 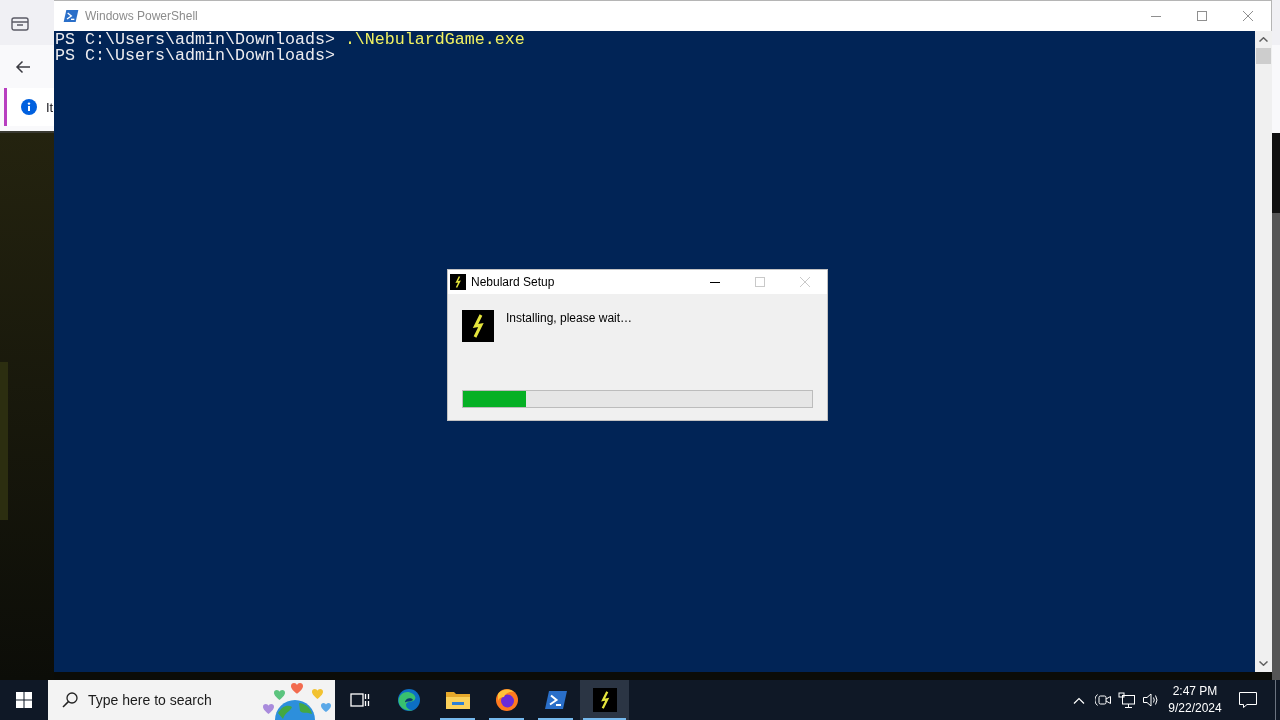 What do you see at coordinates (1263, 663) in the screenshot?
I see `caret-down-icon` at bounding box center [1263, 663].